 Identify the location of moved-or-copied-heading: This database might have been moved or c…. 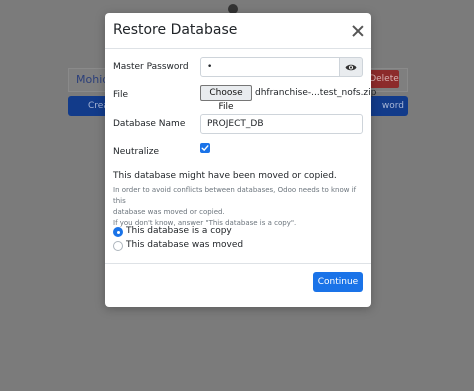
(225, 176).